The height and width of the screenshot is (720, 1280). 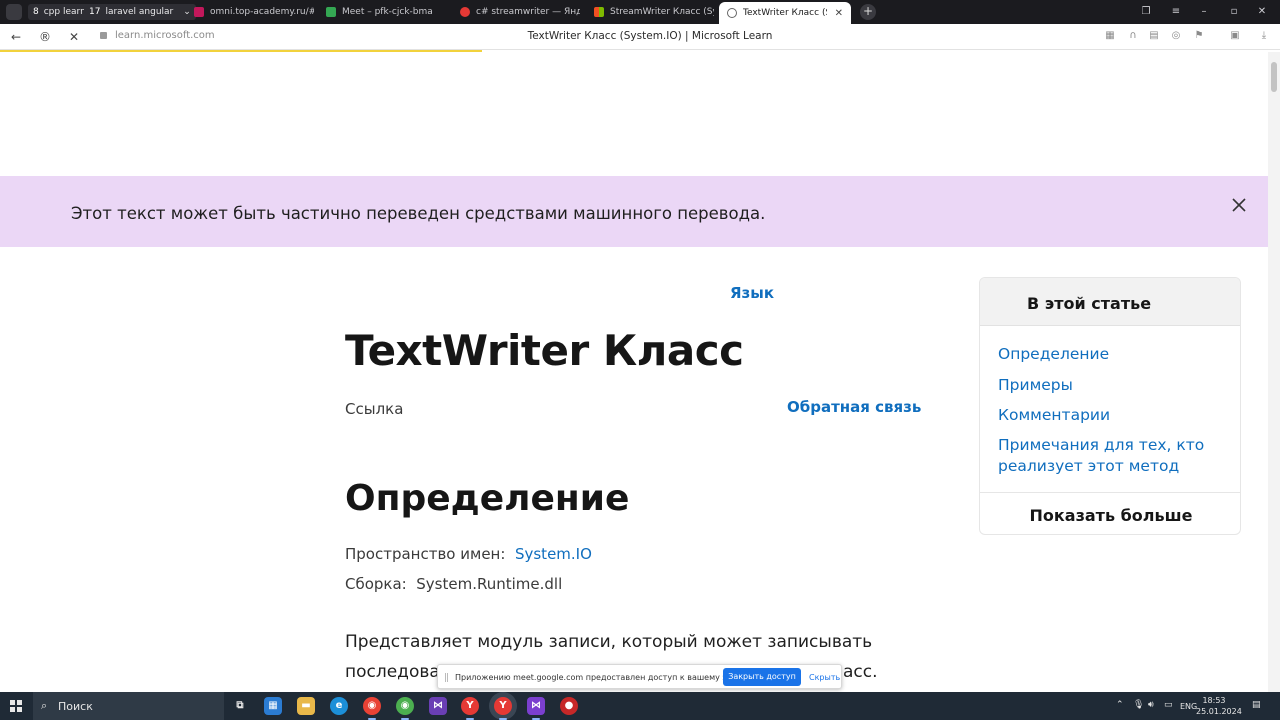 I want to click on tab-meet: Meet – pfk-cjck-bma, so click(x=382, y=12).